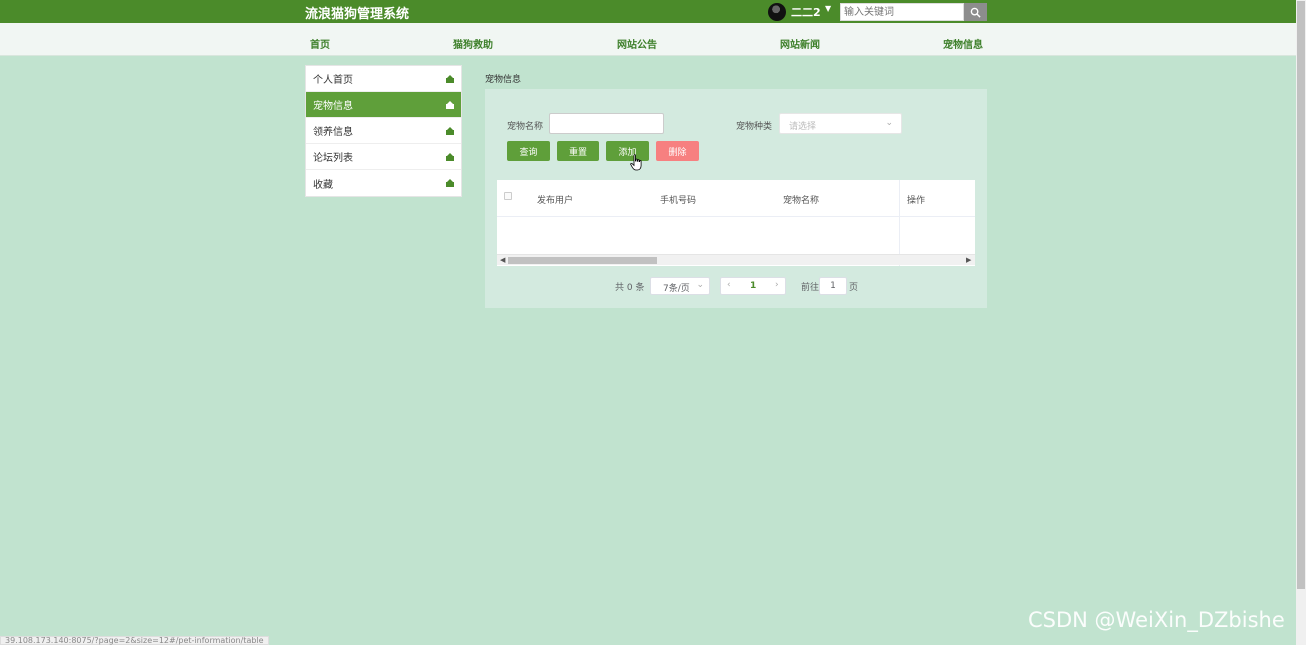 Image resolution: width=1306 pixels, height=645 pixels. Describe the element at coordinates (636, 162) in the screenshot. I see `hand-cursor-icon` at that location.